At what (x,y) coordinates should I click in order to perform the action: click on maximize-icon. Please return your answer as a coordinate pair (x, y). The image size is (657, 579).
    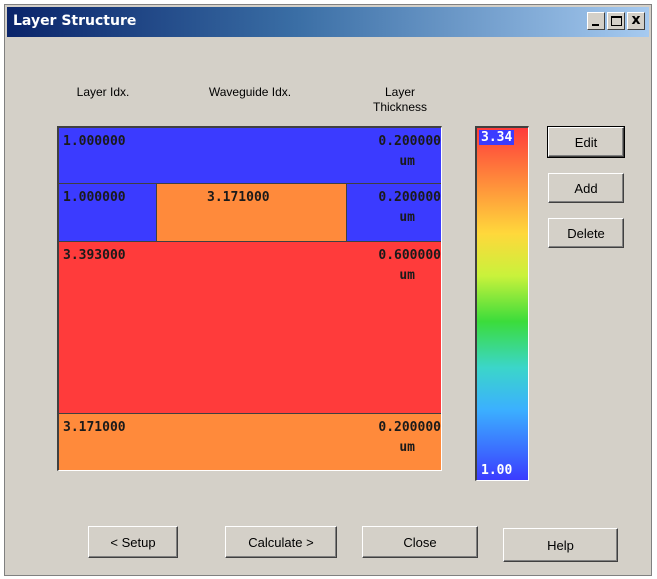
    Looking at the image, I should click on (616, 21).